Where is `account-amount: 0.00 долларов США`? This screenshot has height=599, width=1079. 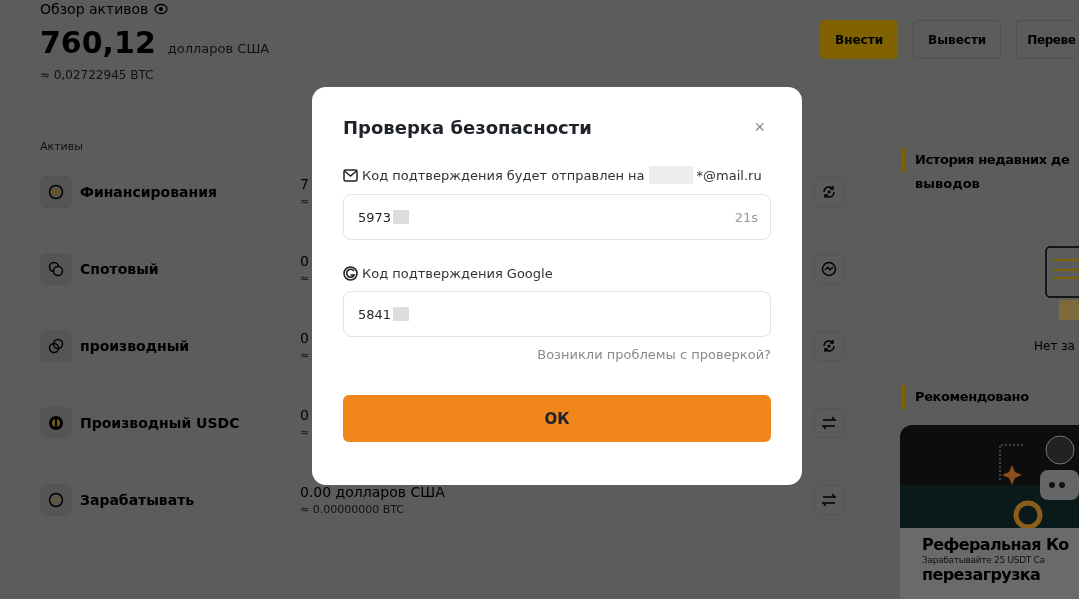 account-amount: 0.00 долларов США is located at coordinates (372, 491).